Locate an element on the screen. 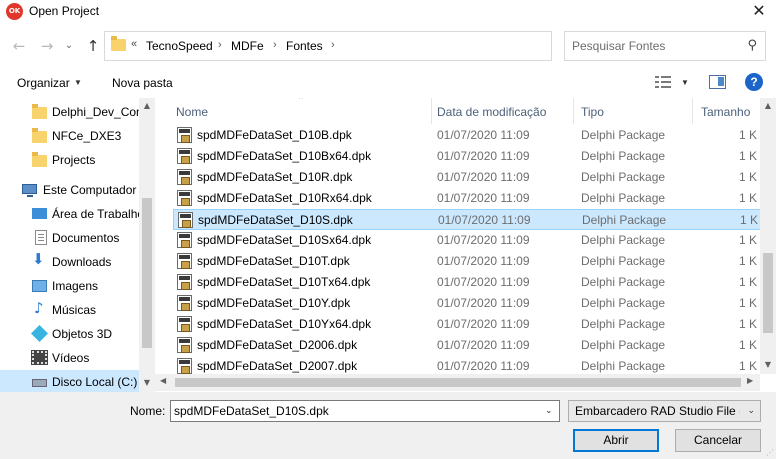  file-type-filter: Embarcadero RAD Studio File (* ⌄ is located at coordinates (664, 411).